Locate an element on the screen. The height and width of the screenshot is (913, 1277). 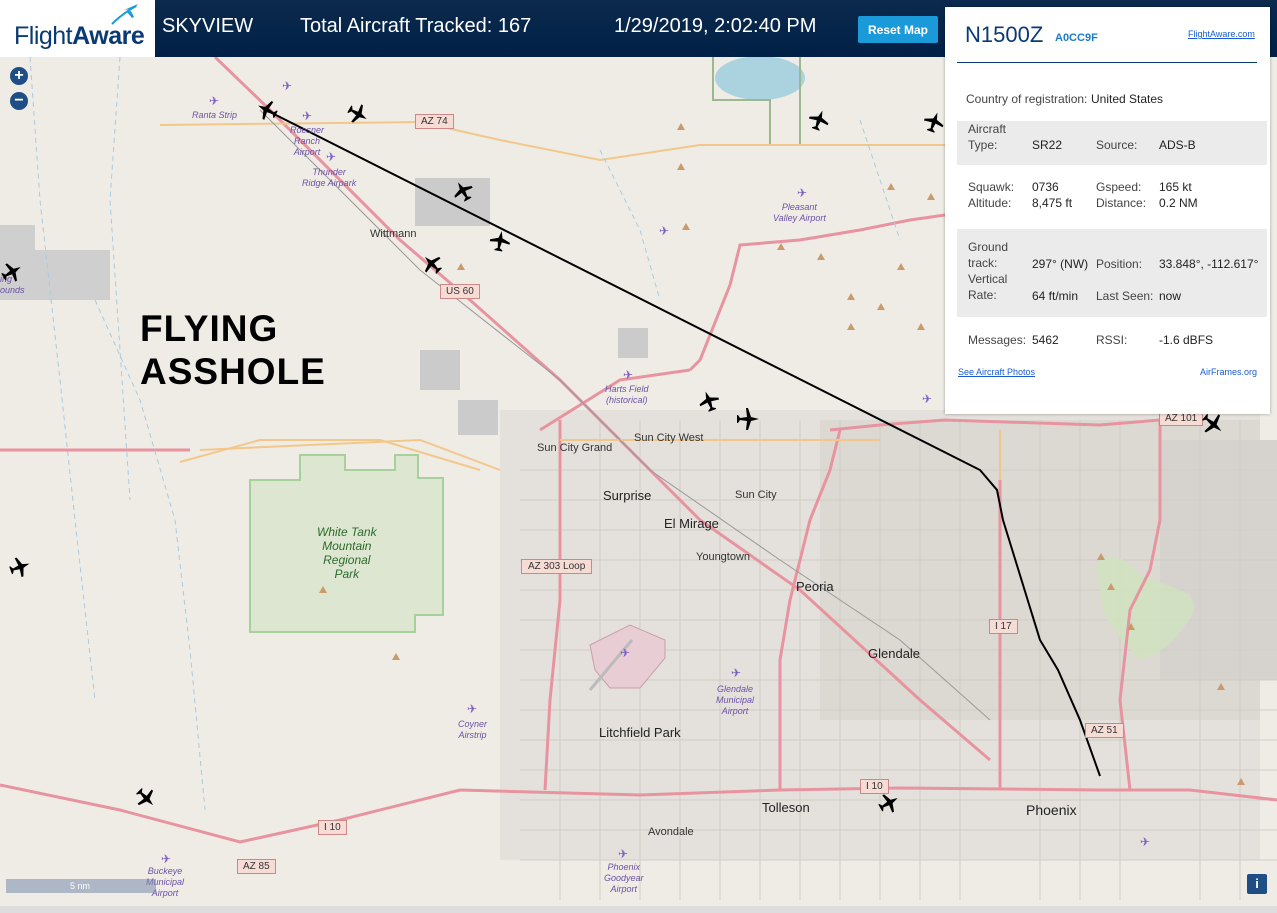
place-el-mirage: El Mirage is located at coordinates (691, 523).